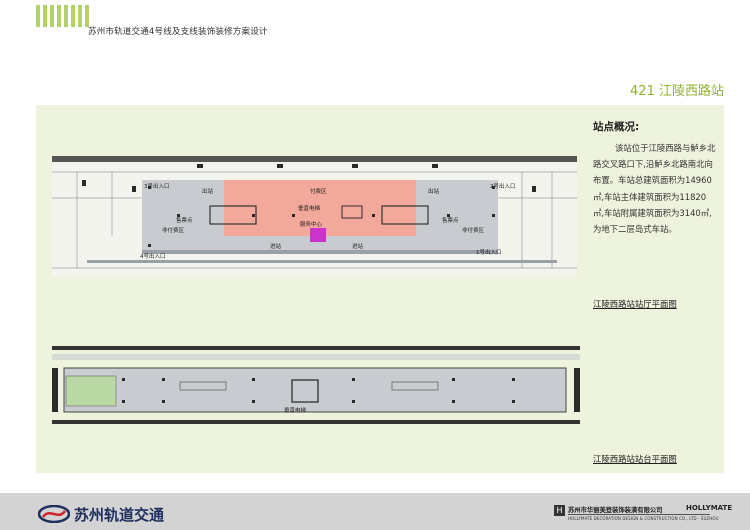 This screenshot has height=530, width=750. Describe the element at coordinates (709, 508) in the screenshot. I see `company-brand: HOLLYMATE` at that location.